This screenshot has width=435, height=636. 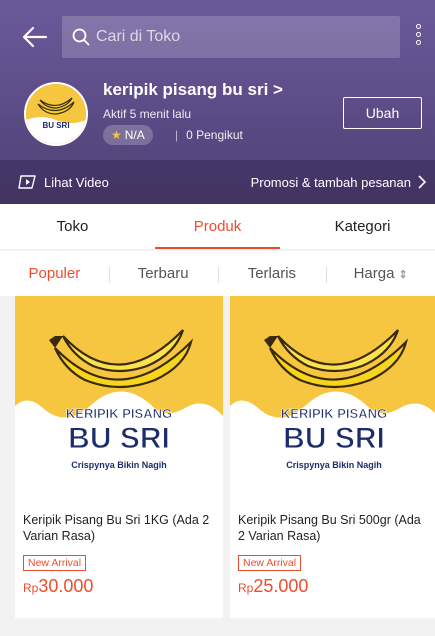 I want to click on shop-tabs: Toko Produk Kategori, so click(x=217, y=227).